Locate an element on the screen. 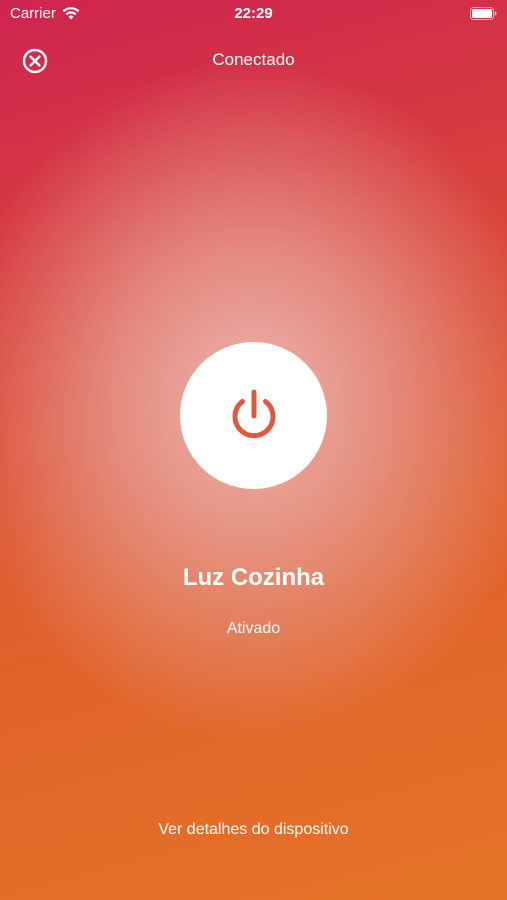 The width and height of the screenshot is (507, 900). nav-bar: Conectado is located at coordinates (253, 60).